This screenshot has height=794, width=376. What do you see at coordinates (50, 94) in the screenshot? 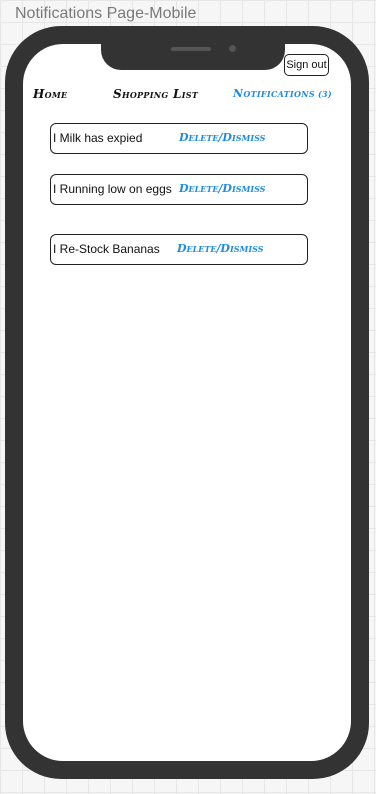
I see `nav-home-link: Home` at bounding box center [50, 94].